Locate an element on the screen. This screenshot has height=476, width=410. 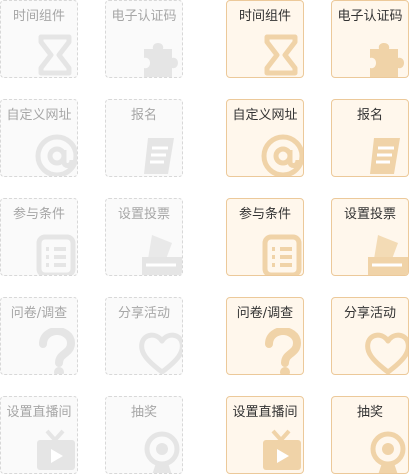
active-tile-5: 参与条件 is located at coordinates (265, 237).